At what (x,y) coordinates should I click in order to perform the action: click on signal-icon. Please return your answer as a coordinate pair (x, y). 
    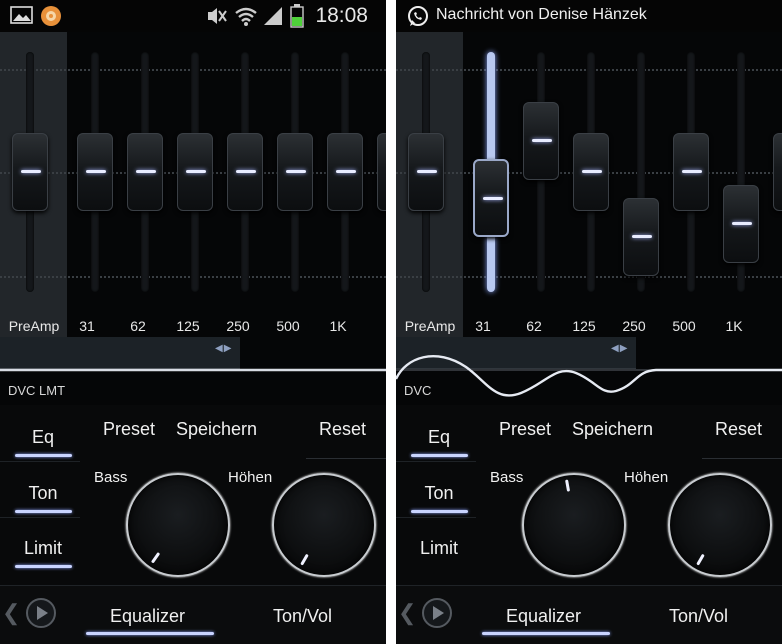
    Looking at the image, I should click on (273, 16).